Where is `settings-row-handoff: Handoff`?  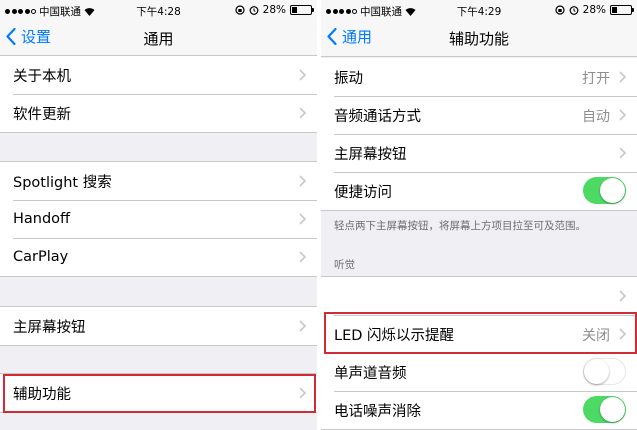
settings-row-handoff: Handoff is located at coordinates (158, 219).